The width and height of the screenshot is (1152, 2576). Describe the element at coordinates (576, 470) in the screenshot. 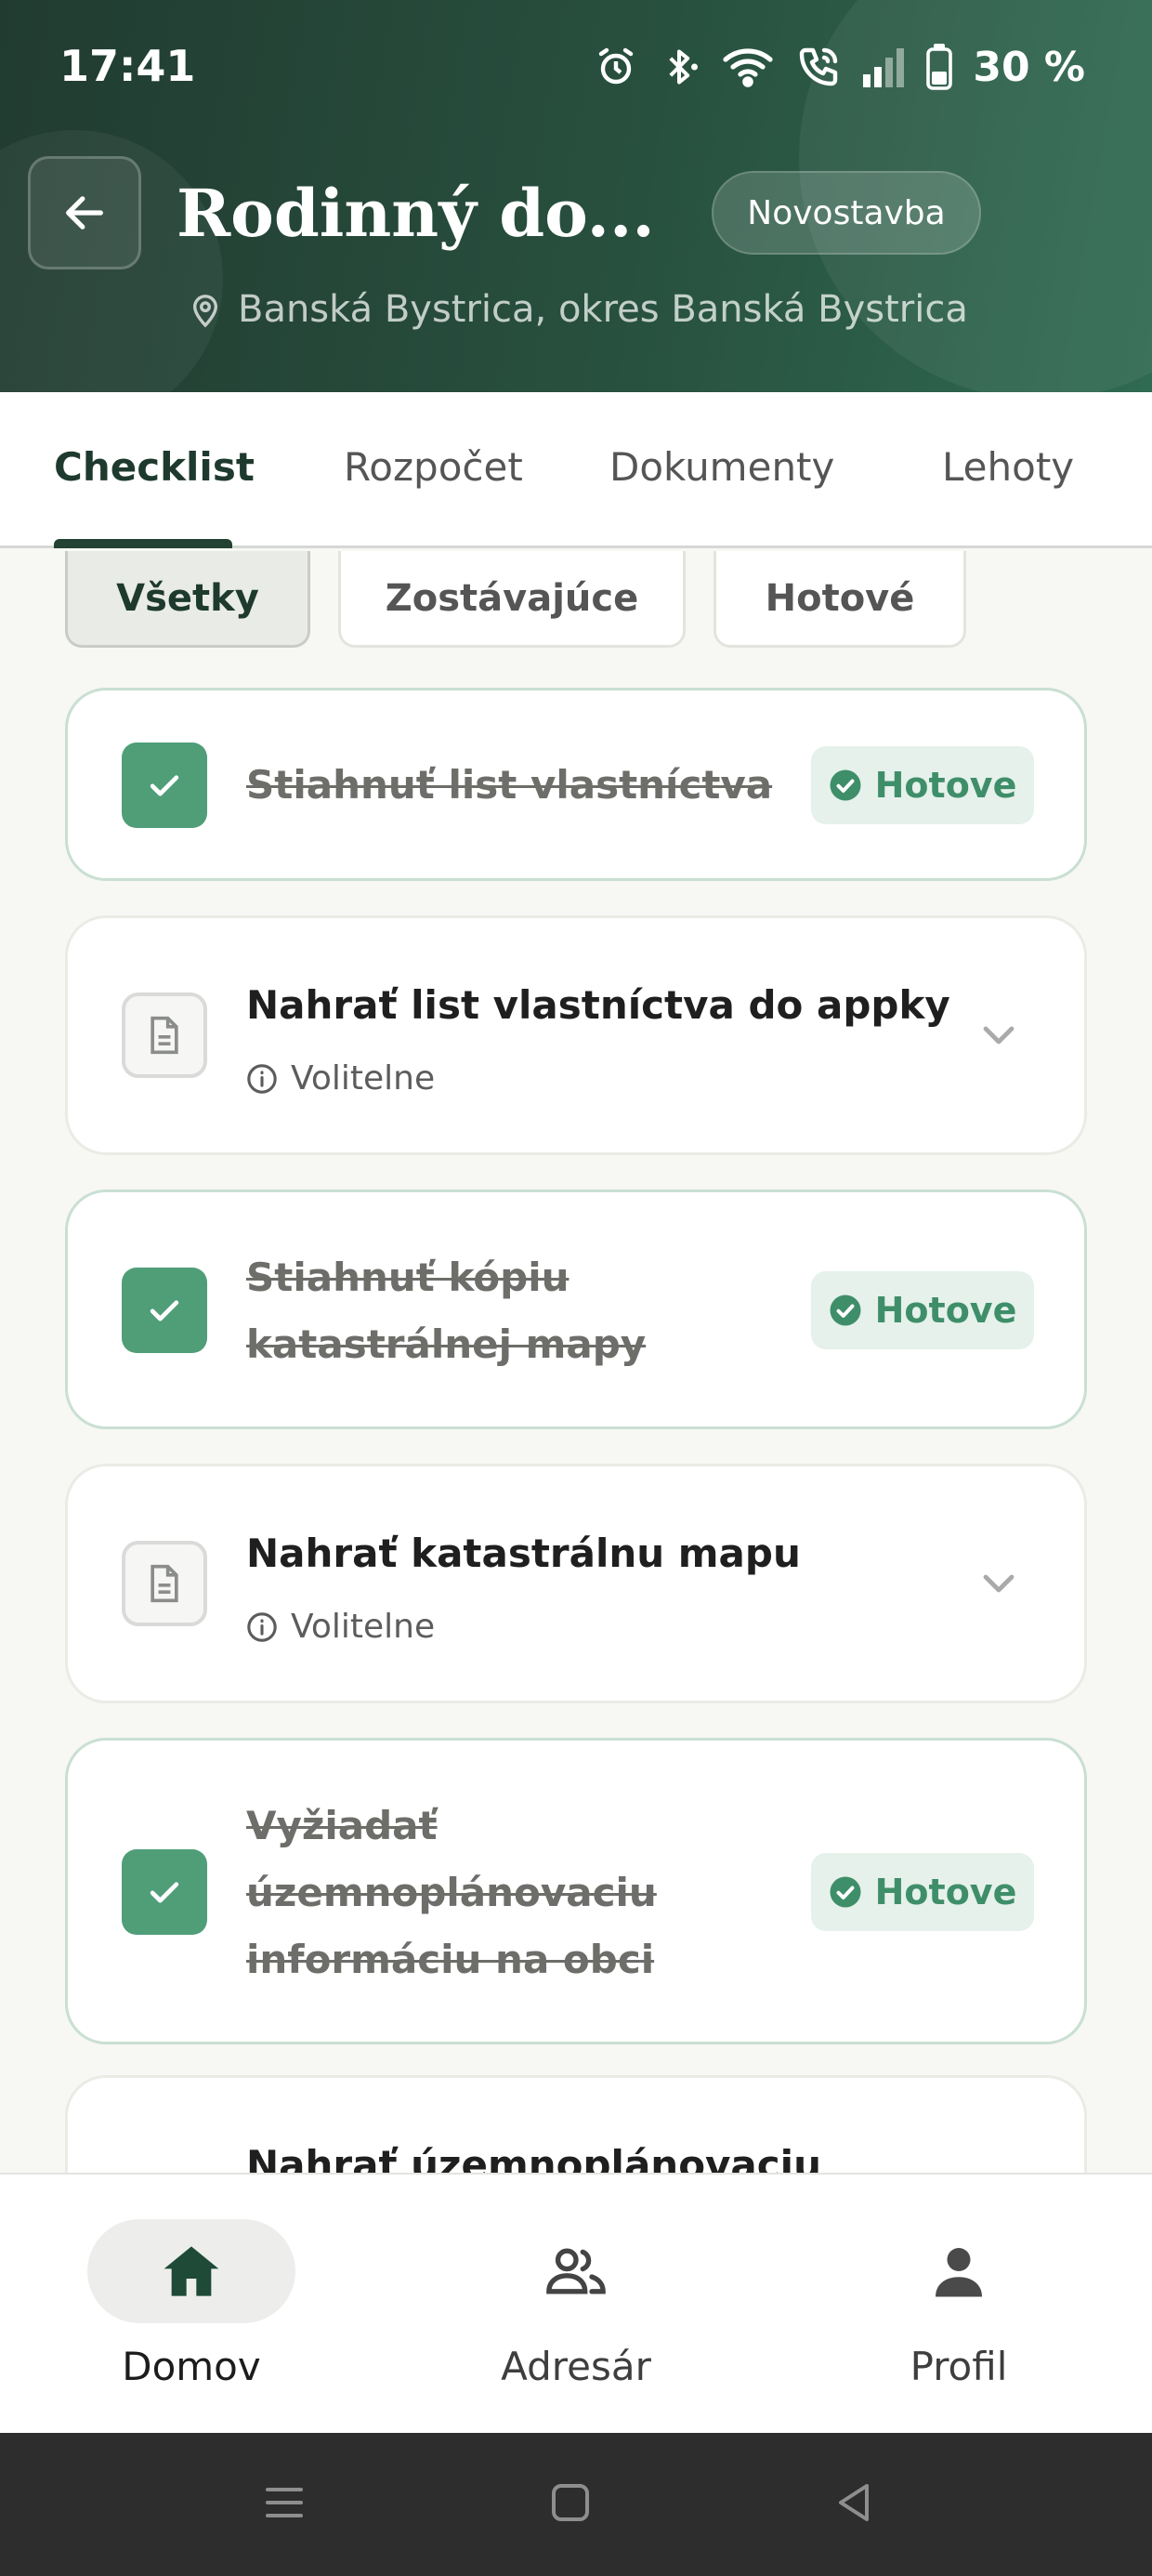

I see `tab-bar: Checklist Rozpočet Dokumenty Lehoty` at that location.